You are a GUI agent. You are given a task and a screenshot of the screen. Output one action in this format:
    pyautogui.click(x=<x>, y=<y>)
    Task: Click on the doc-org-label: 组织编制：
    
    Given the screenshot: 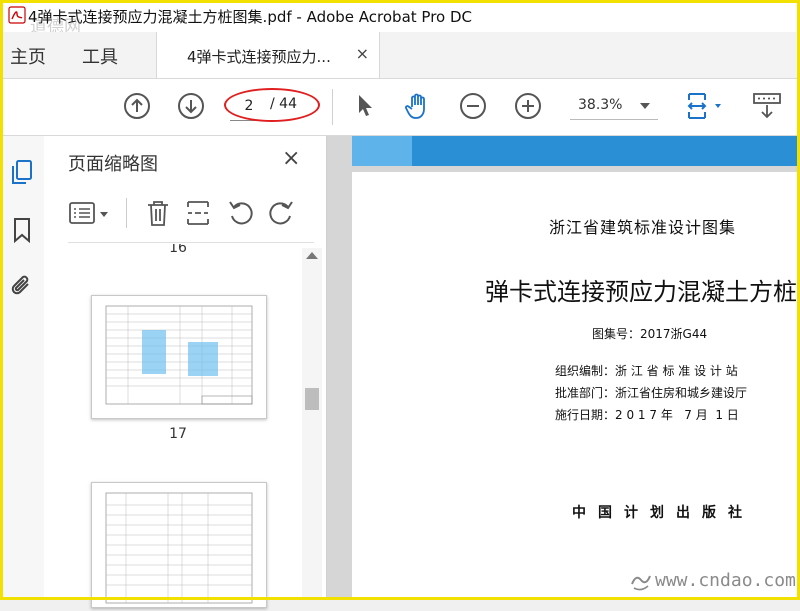 What is the action you would take?
    pyautogui.click(x=585, y=371)
    